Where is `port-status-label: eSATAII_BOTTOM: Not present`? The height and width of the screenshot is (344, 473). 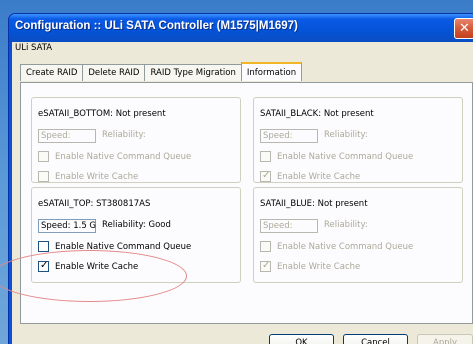 port-status-label: eSATAII_BOTTOM: Not present is located at coordinates (102, 114).